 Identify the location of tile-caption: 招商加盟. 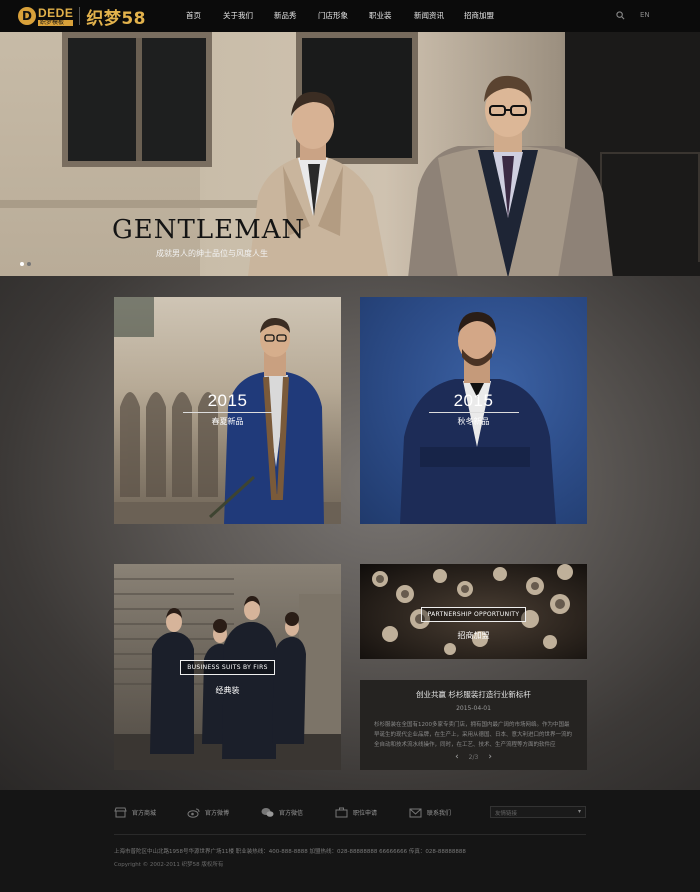
(473, 635).